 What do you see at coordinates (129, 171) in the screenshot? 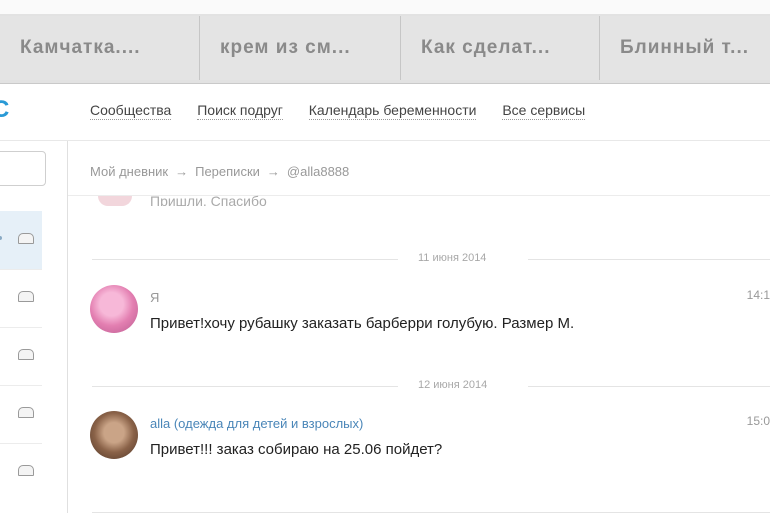
I see `breadcrumb-my-diary: Мой дневник` at bounding box center [129, 171].